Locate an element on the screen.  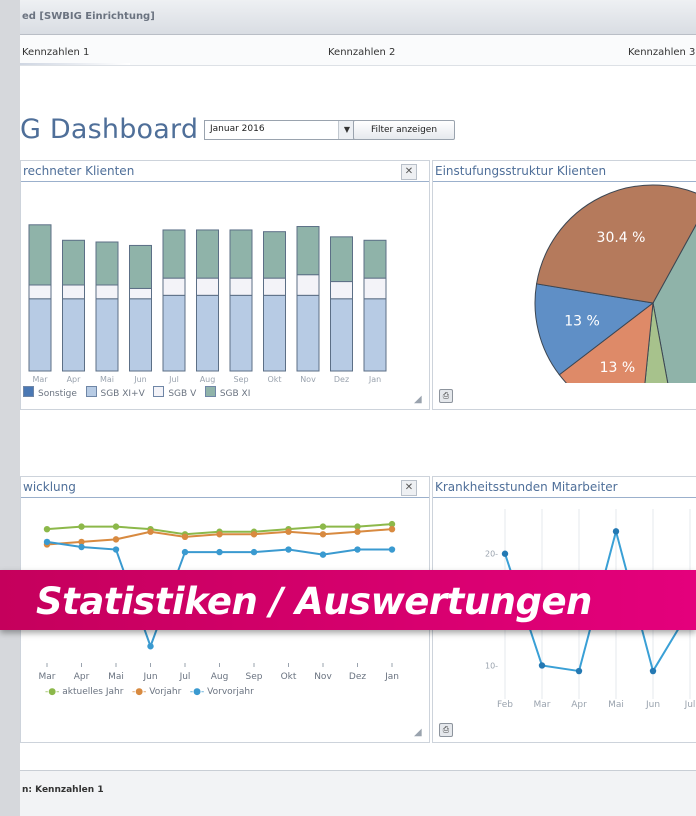
x-tick-label: Jul is located at coordinates (185, 677).